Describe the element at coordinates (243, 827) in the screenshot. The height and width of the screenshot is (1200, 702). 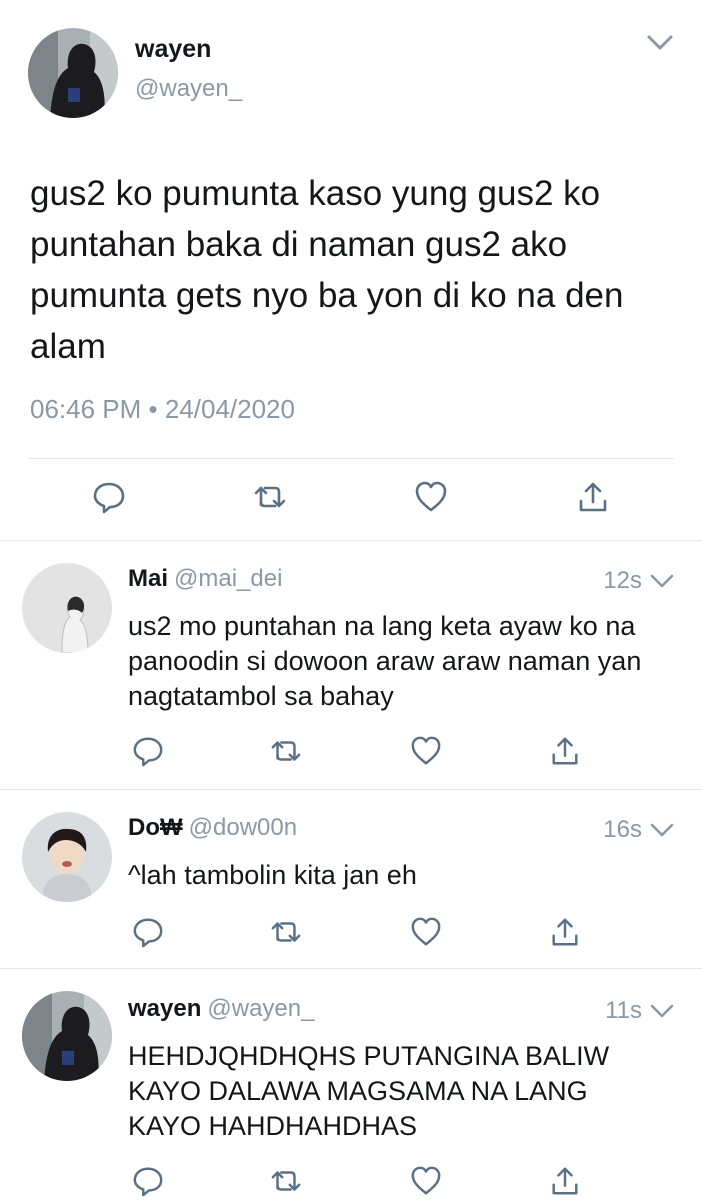
I see `author-handle: @dow00n` at that location.